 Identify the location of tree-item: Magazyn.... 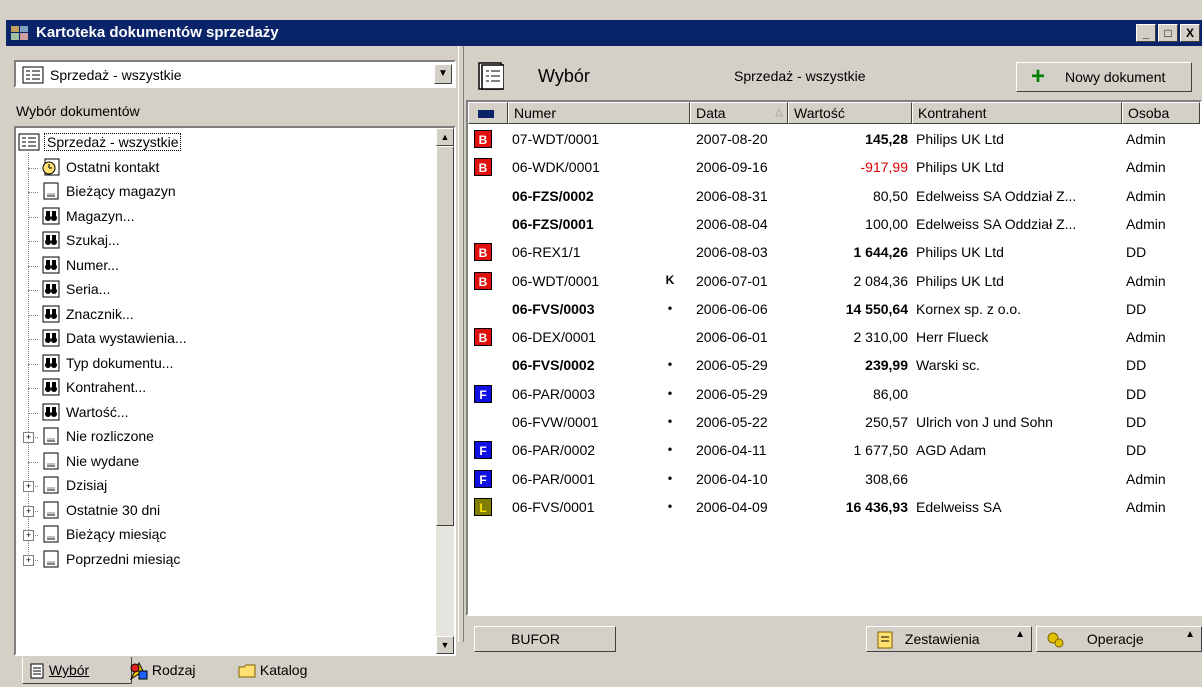
(226, 217).